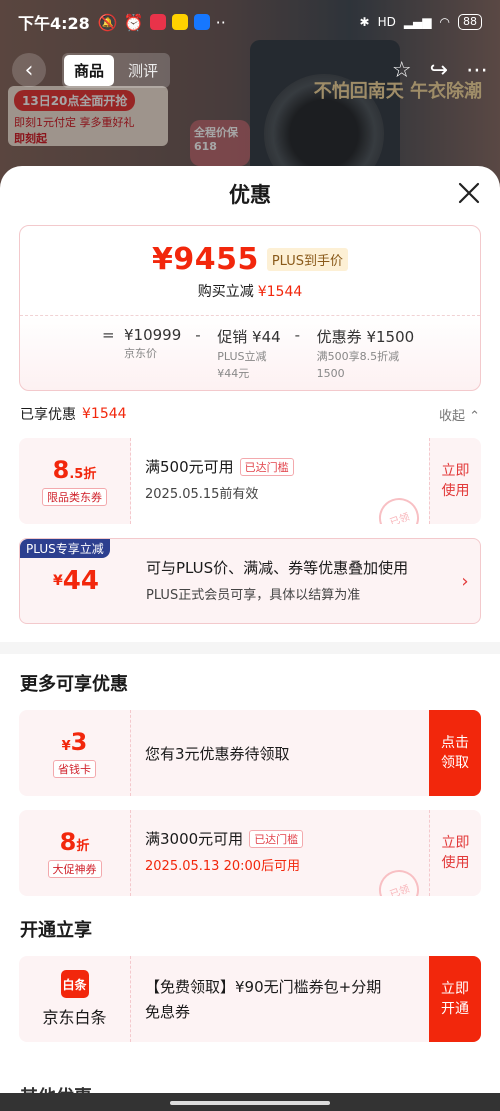  Describe the element at coordinates (417, 22) in the screenshot. I see `signal-icon: ▂▄▆` at that location.